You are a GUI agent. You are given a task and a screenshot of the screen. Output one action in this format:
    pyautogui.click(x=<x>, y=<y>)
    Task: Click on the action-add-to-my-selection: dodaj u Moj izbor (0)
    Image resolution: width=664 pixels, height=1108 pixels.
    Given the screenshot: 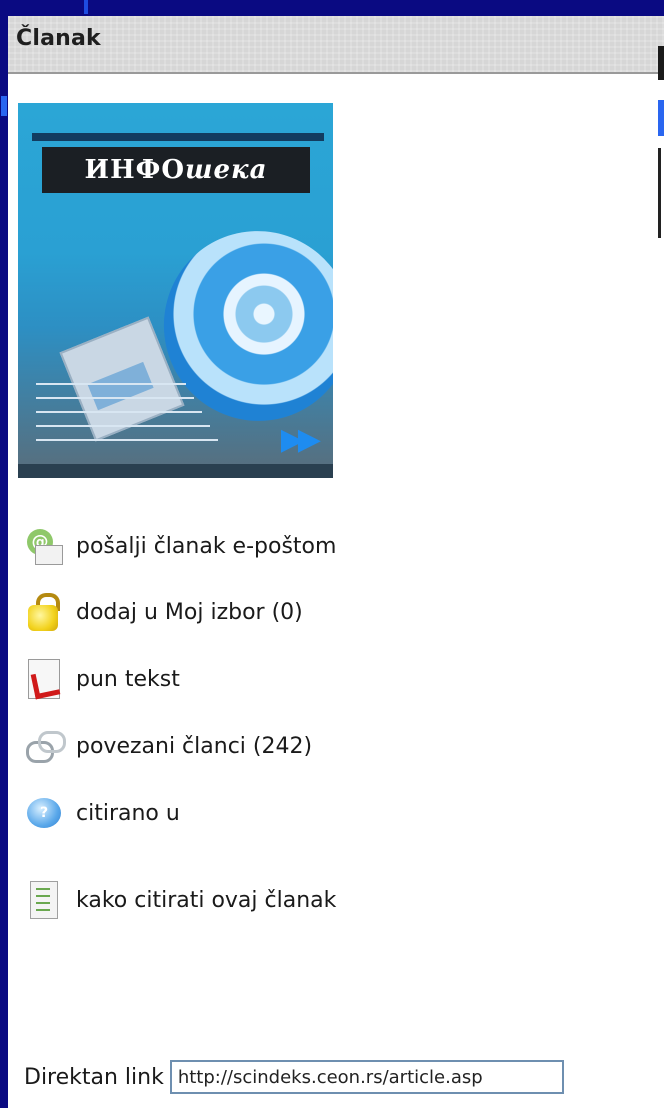 What is the action you would take?
    pyautogui.click(x=163, y=612)
    